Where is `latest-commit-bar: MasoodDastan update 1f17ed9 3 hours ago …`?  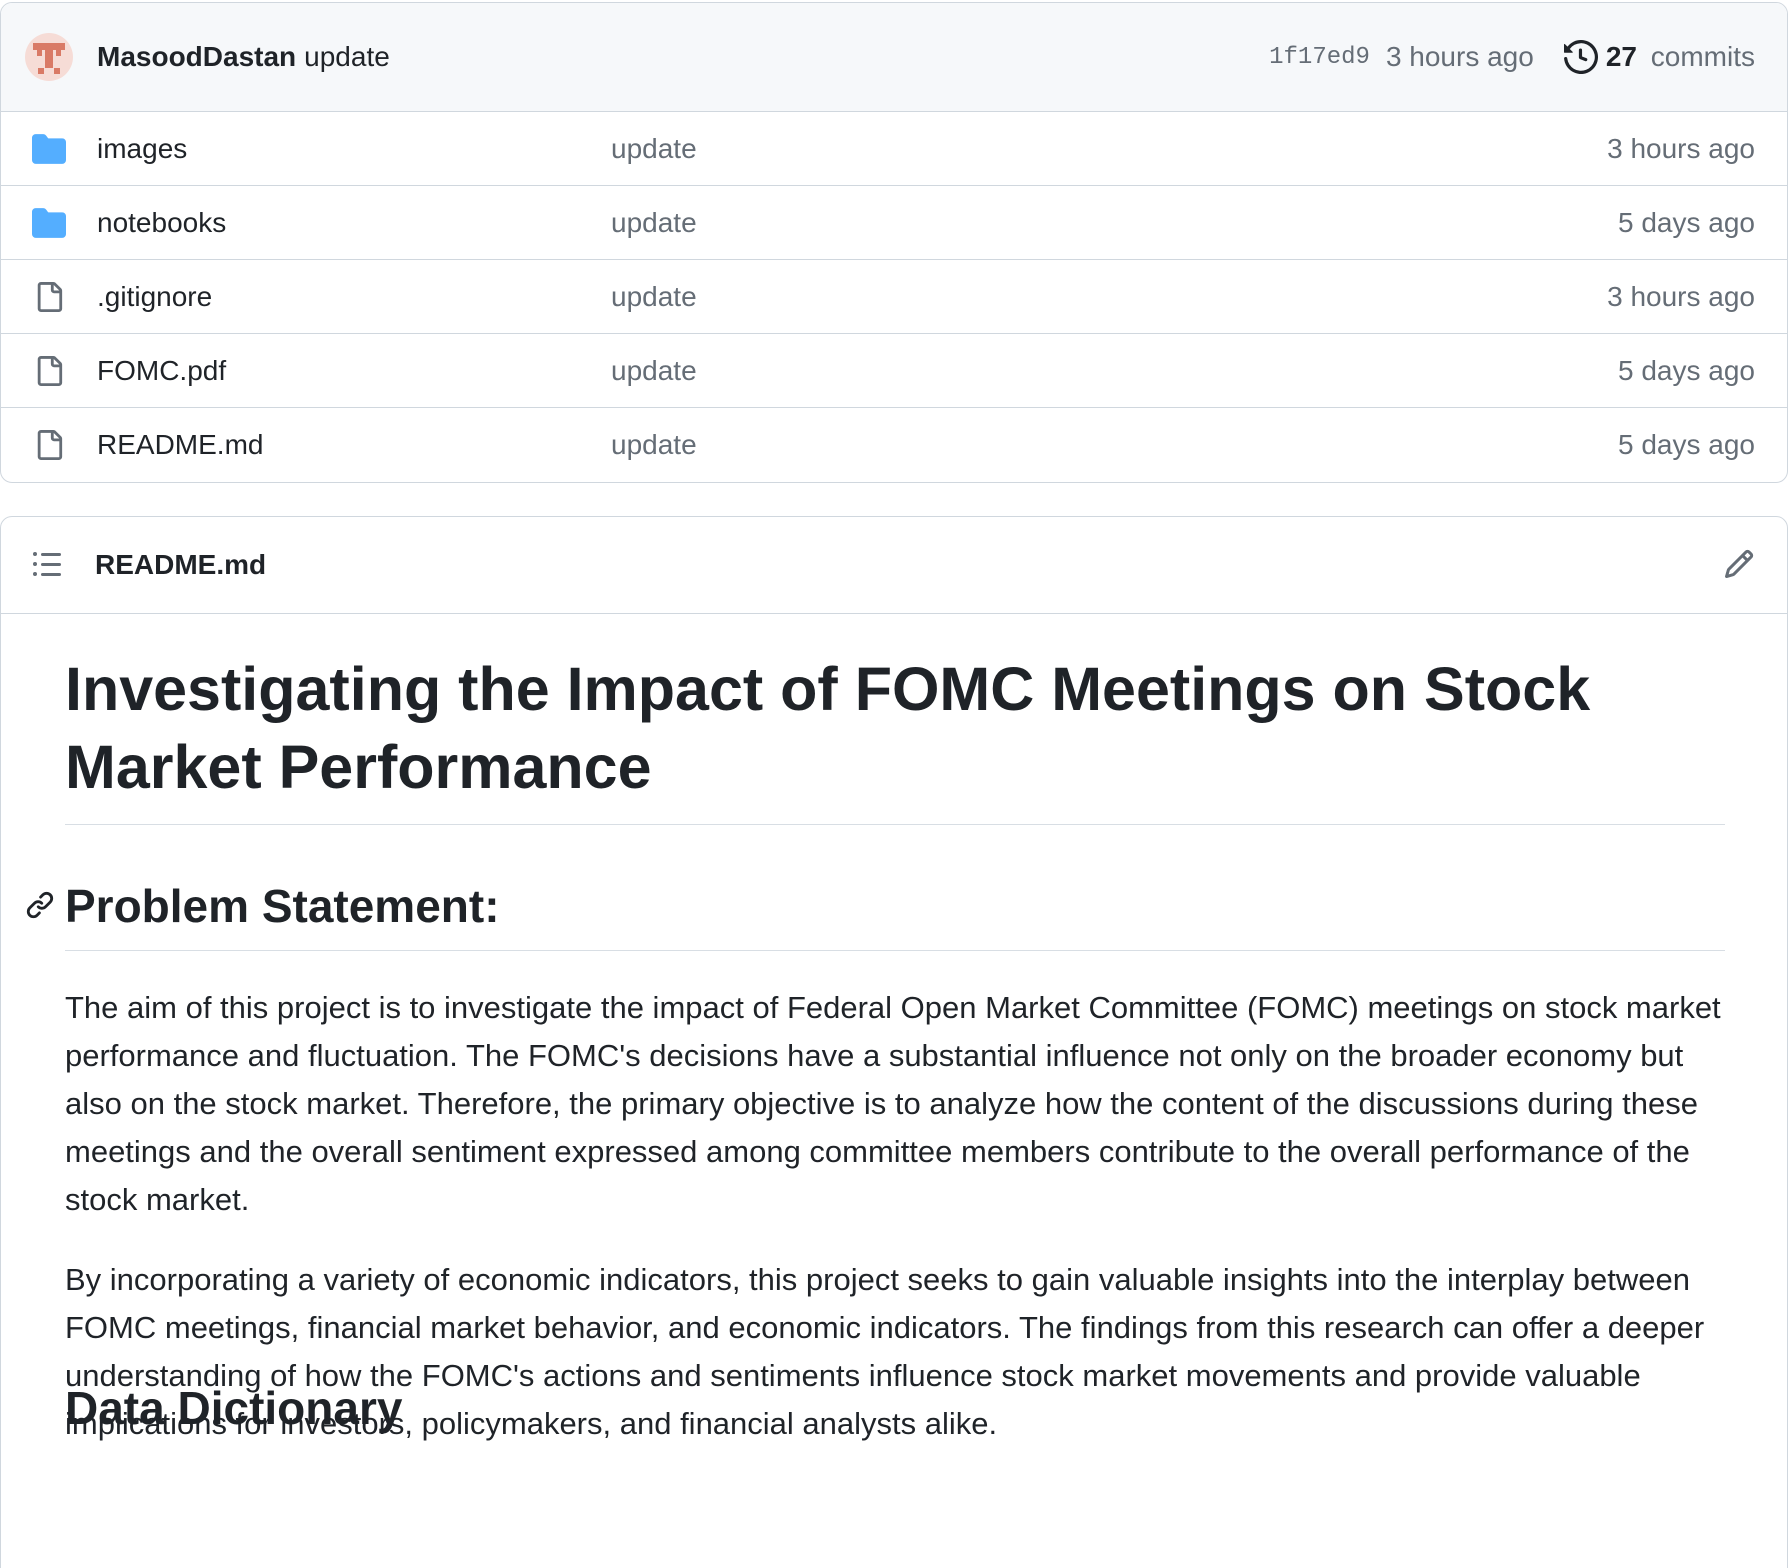
latest-commit-bar: MasoodDastan update 1f17ed9 3 hours ago … is located at coordinates (894, 57).